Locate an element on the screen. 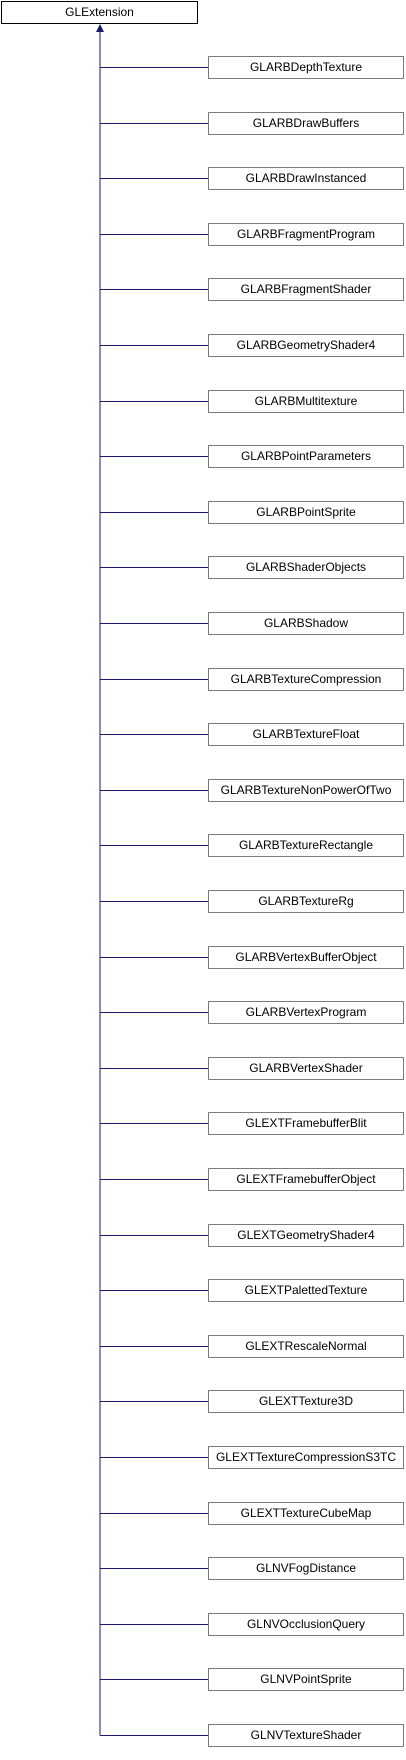 This screenshot has height=1760, width=406. derived-class-node: GLARBFragmentProgram is located at coordinates (306, 234).